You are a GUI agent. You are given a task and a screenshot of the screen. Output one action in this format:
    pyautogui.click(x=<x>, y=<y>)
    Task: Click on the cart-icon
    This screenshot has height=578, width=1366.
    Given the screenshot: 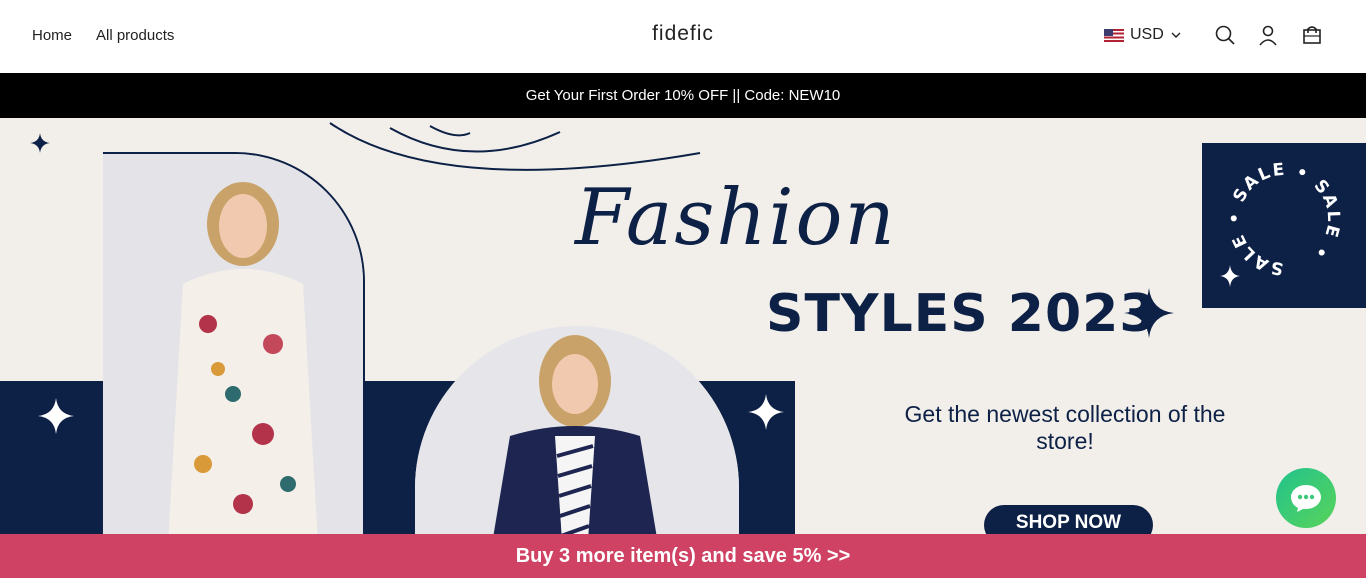 What is the action you would take?
    pyautogui.click(x=1312, y=35)
    